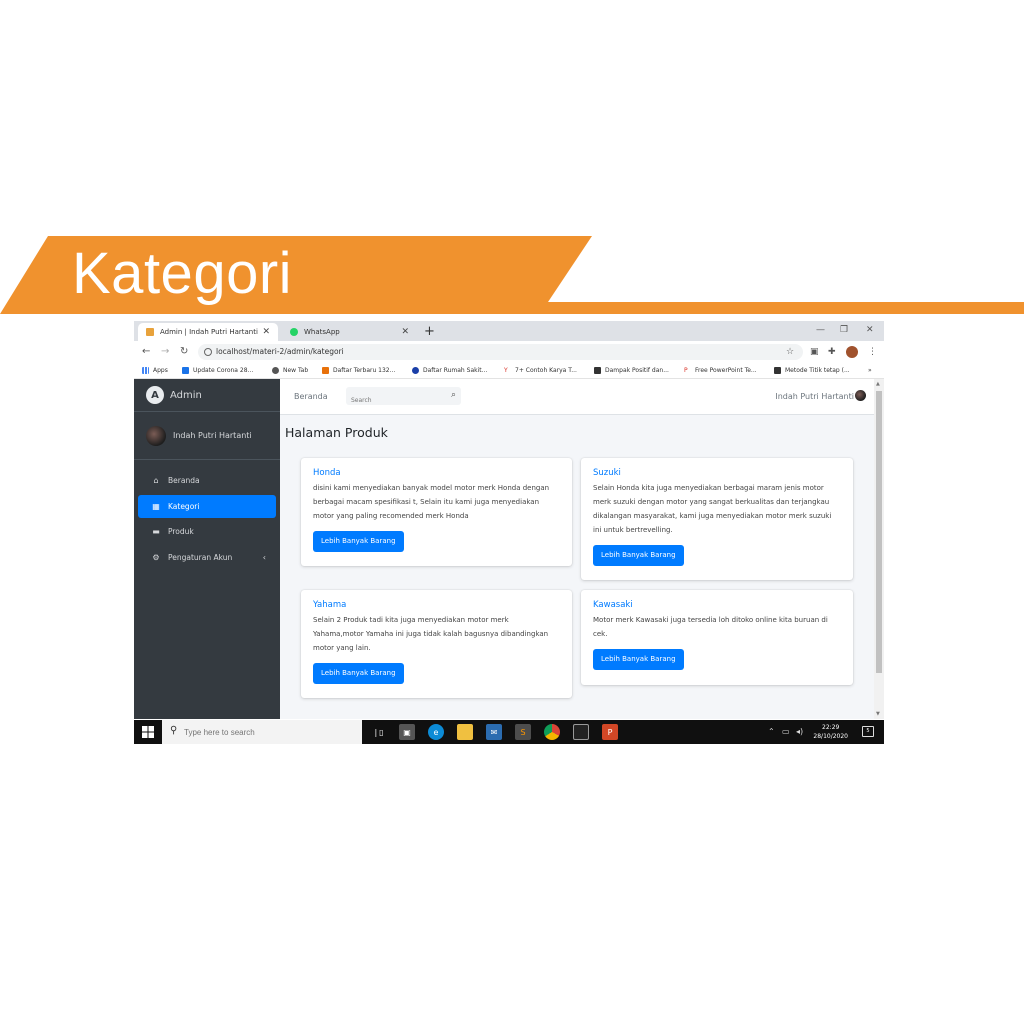 This screenshot has width=1024, height=1024. What do you see at coordinates (607, 473) in the screenshot?
I see `card-title: Suzuki` at bounding box center [607, 473].